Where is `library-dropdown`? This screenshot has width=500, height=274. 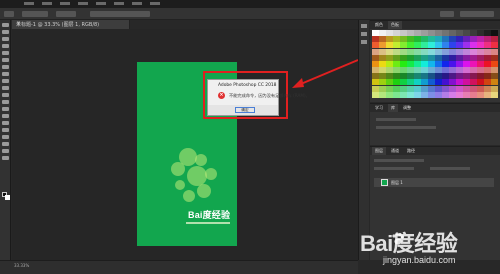 library-dropdown is located at coordinates (396, 119).